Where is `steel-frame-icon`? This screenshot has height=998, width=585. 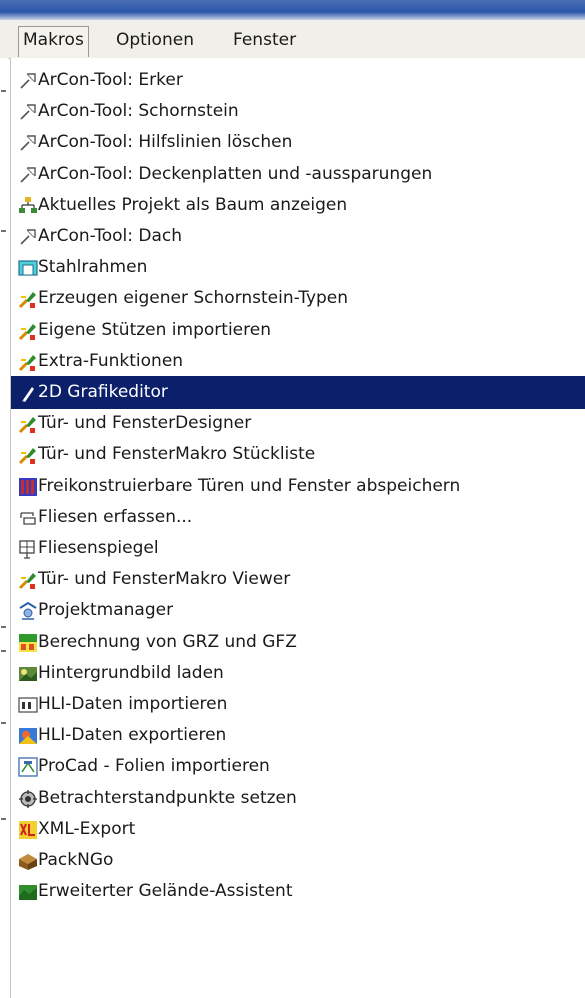 steel-frame-icon is located at coordinates (28, 268).